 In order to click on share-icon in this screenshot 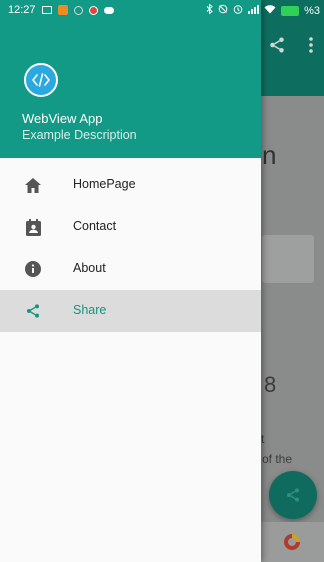, I will do `click(33, 311)`.